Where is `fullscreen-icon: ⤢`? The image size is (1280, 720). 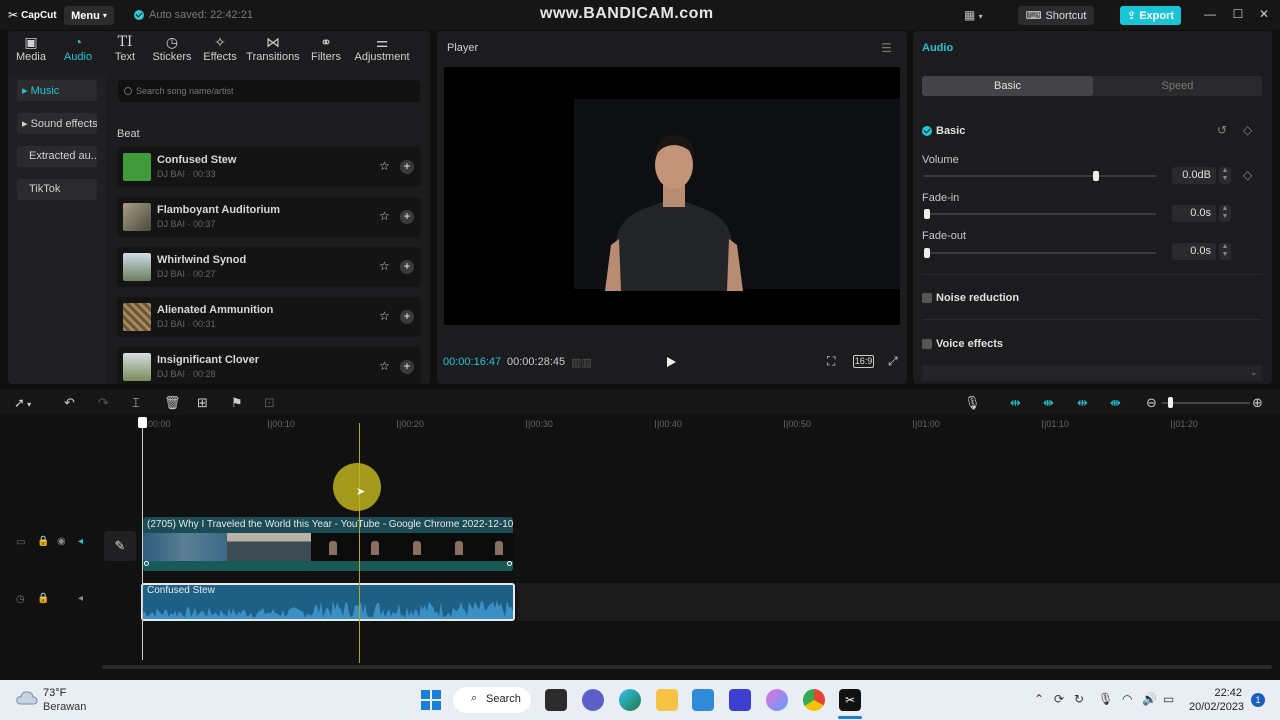
fullscreen-icon: ⤢ is located at coordinates (893, 361).